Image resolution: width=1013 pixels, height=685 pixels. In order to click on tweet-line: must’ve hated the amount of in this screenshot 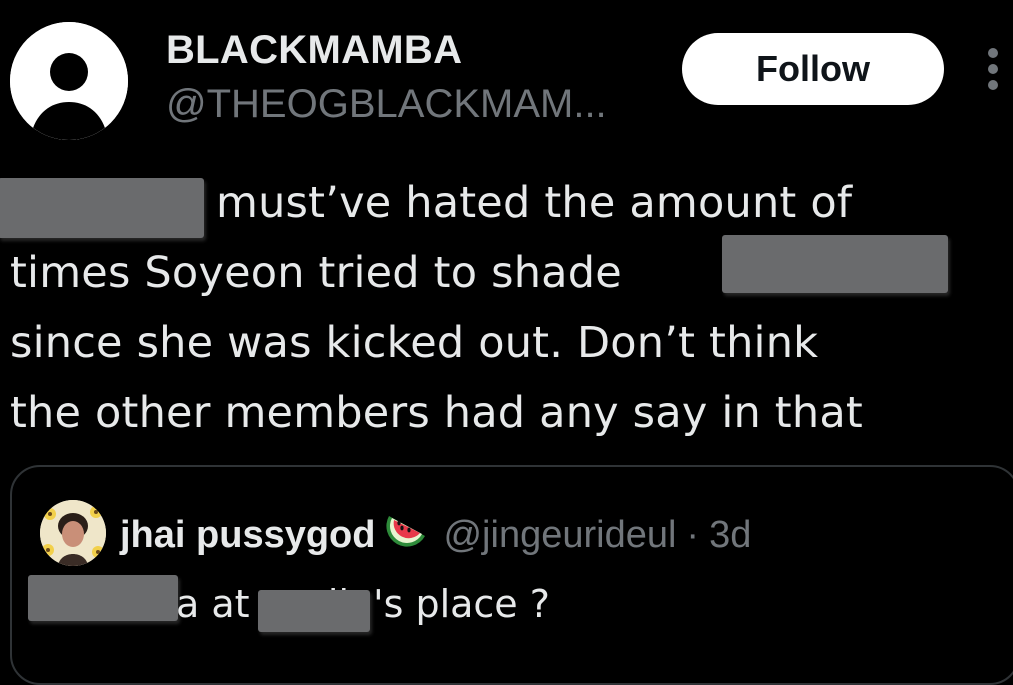, I will do `click(534, 203)`.